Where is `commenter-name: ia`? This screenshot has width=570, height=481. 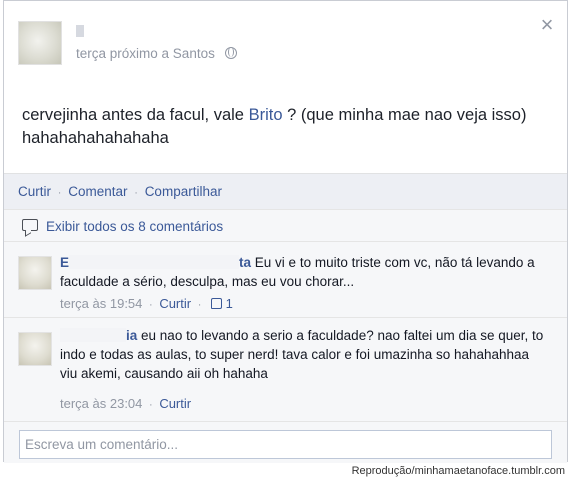 commenter-name: ia is located at coordinates (98, 335).